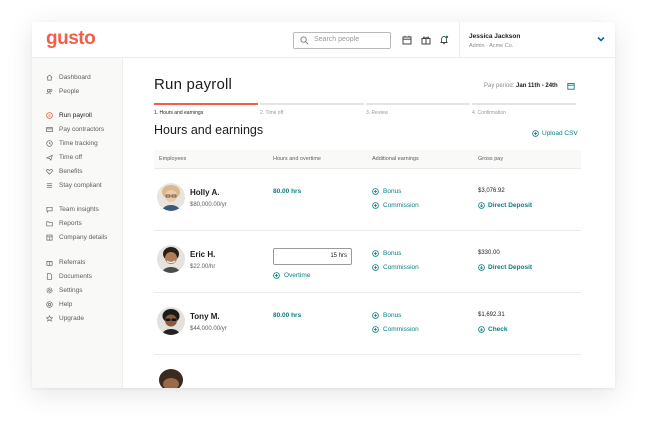  Describe the element at coordinates (71, 318) in the screenshot. I see `sidebar-item-label: Upgrade` at that location.